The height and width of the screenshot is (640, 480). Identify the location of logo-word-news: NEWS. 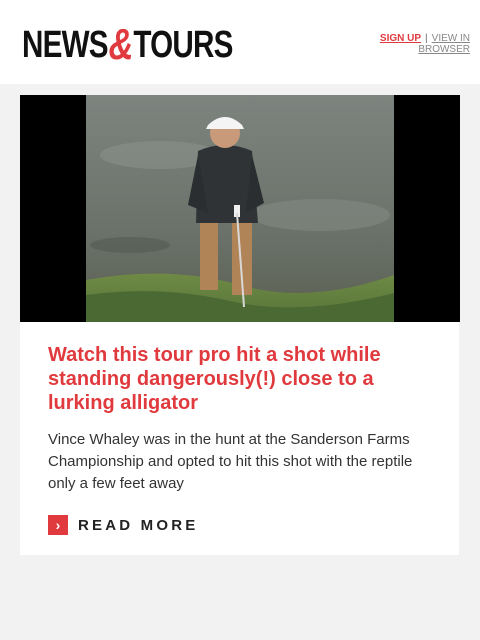
(65, 44).